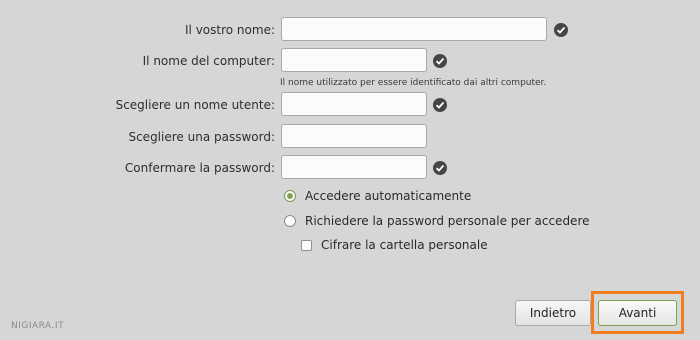 This screenshot has height=340, width=700. Describe the element at coordinates (354, 60) in the screenshot. I see `computer-name-input` at that location.